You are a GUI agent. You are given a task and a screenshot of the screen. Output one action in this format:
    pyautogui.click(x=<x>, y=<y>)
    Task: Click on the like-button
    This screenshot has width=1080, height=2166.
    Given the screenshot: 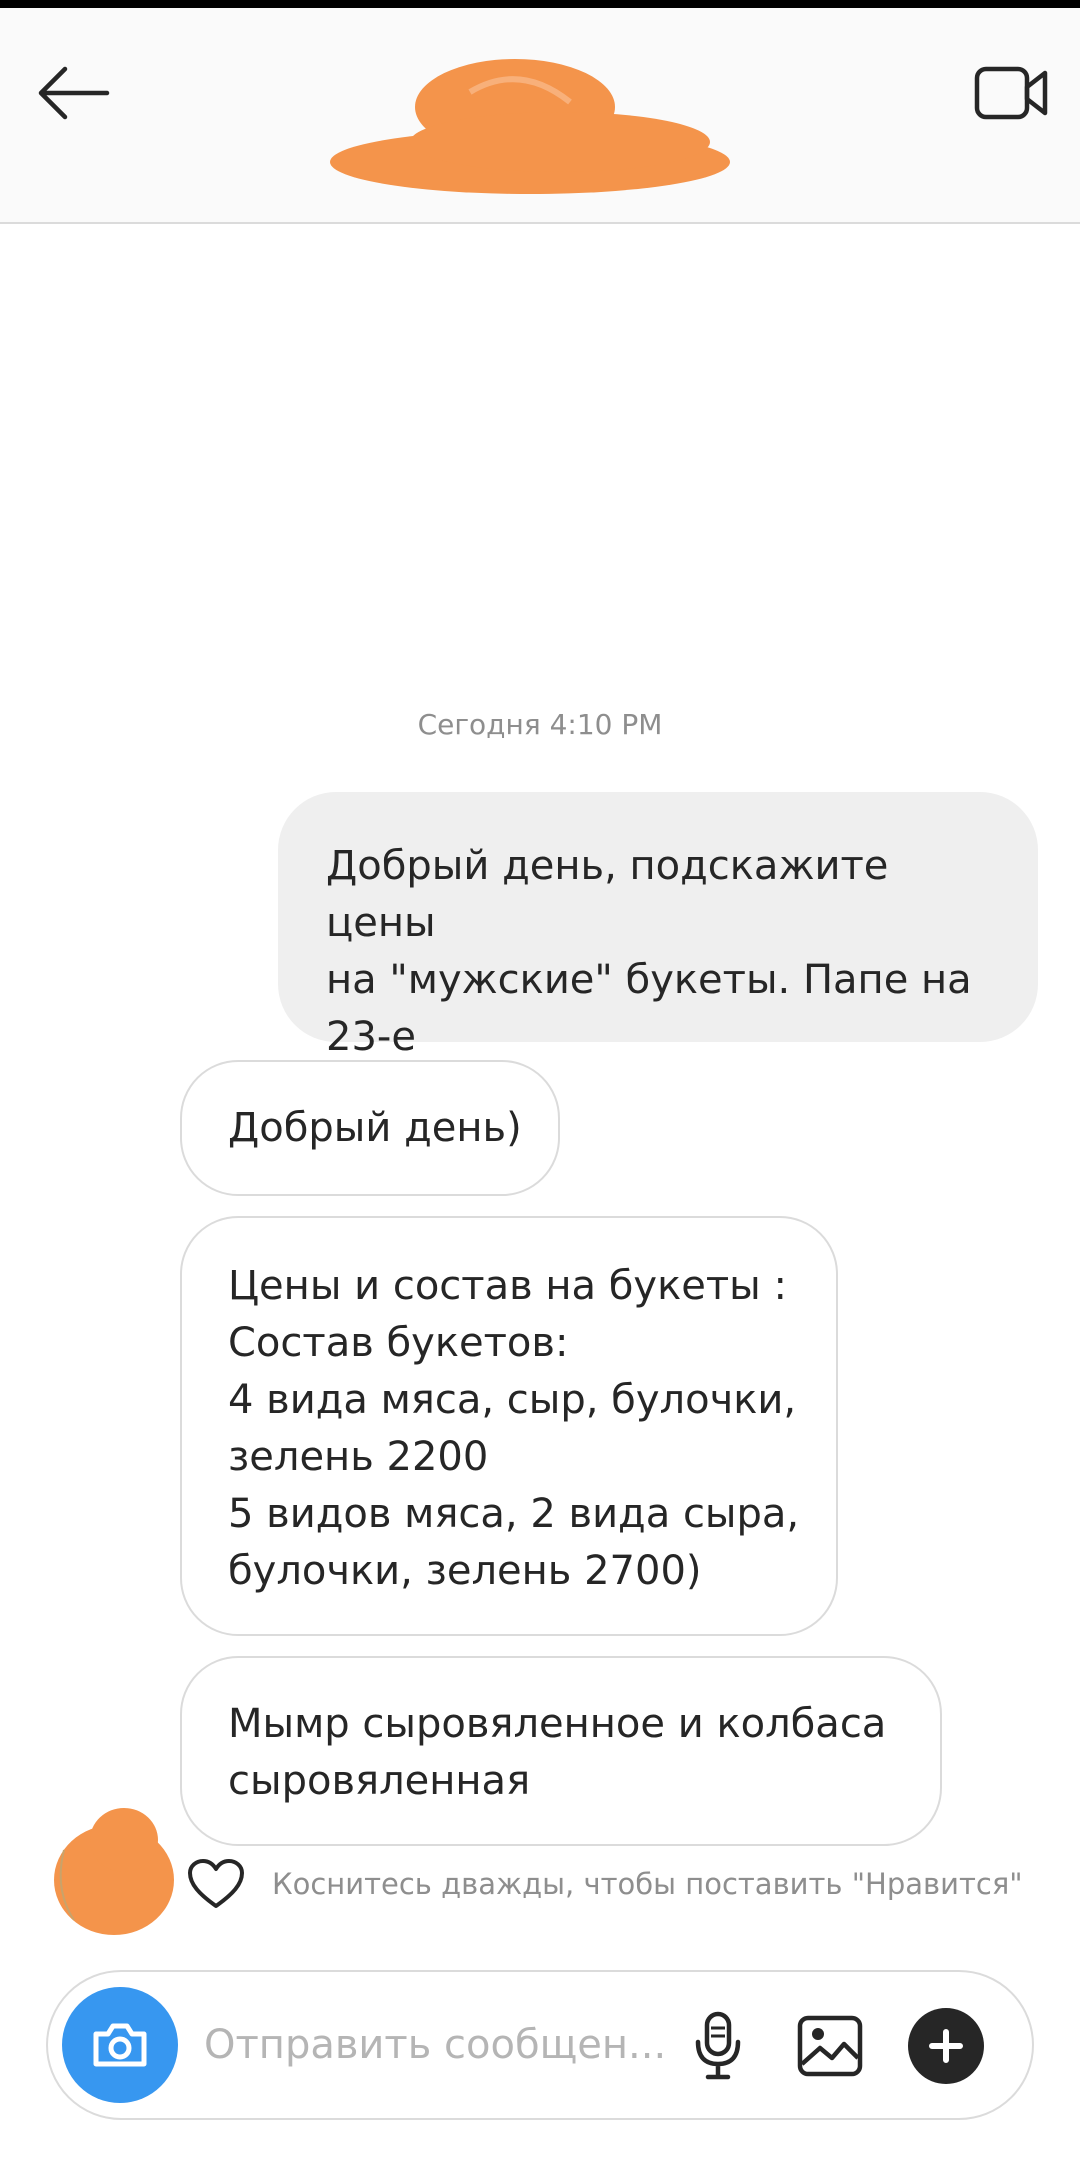 What is the action you would take?
    pyautogui.click(x=216, y=1884)
    